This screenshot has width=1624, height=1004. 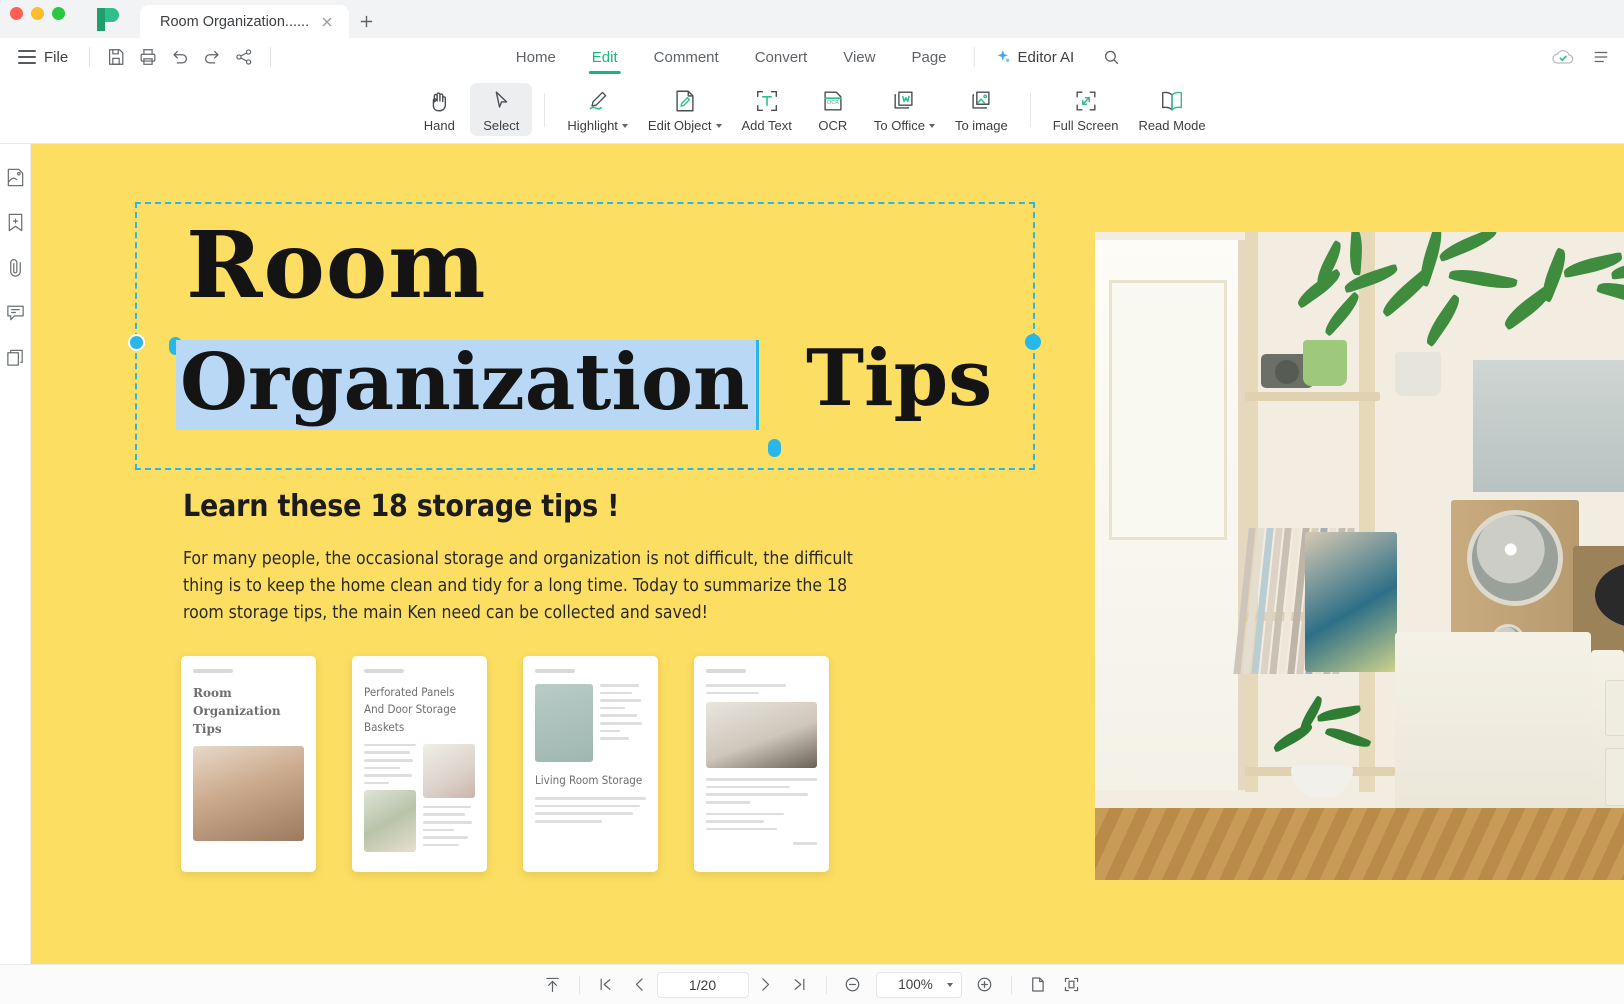 I want to click on tool-to-office-label: To Office, so click(x=899, y=125).